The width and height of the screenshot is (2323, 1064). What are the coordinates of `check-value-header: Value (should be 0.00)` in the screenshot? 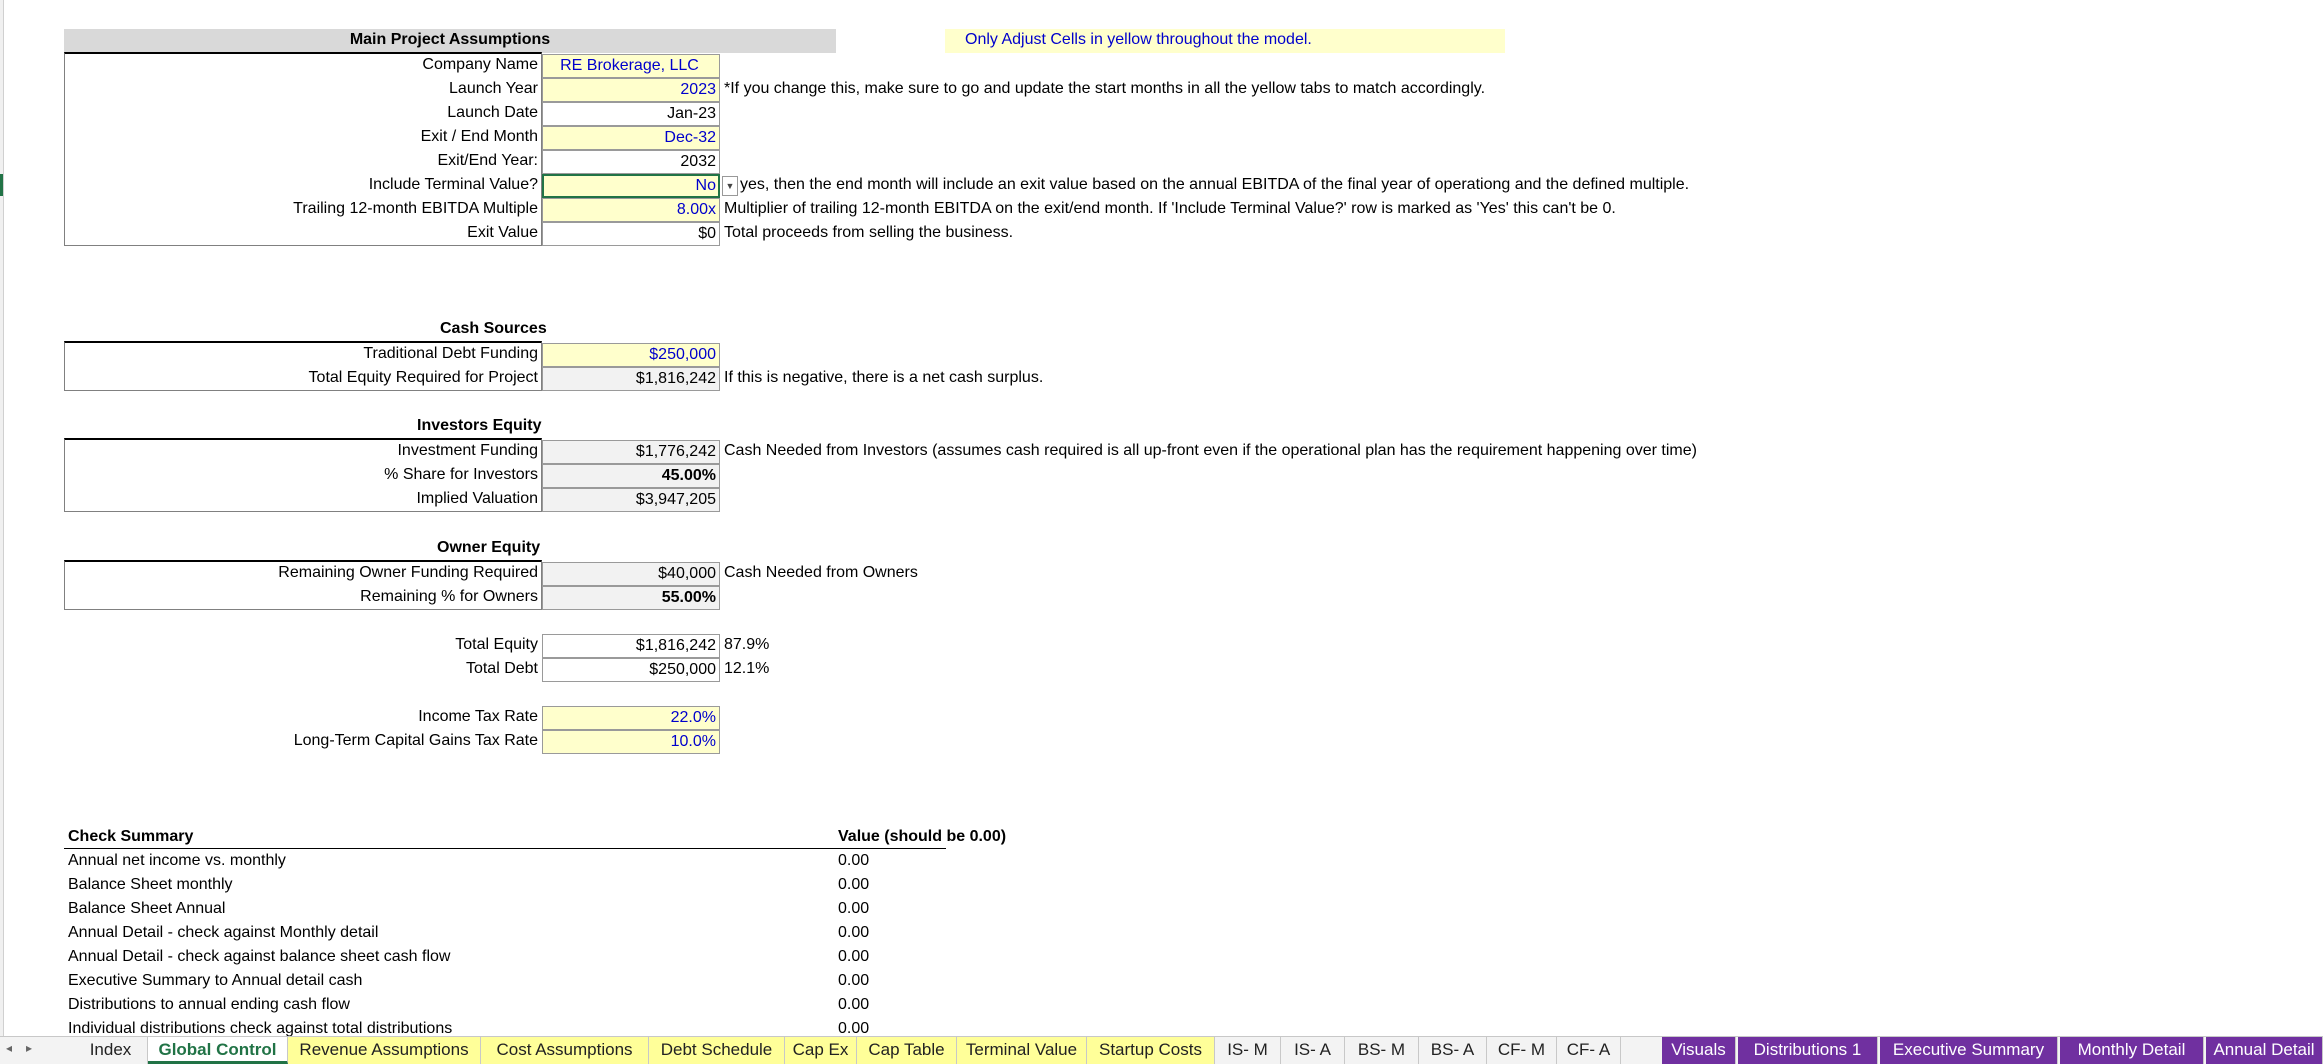 It's located at (922, 836).